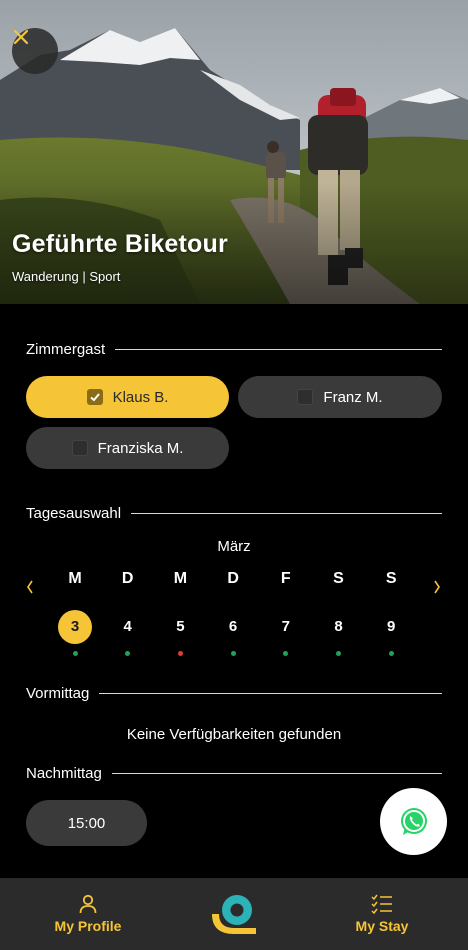 The width and height of the screenshot is (468, 950). I want to click on no-availability-message: Keine Verfügbarkeiten gefunden, so click(234, 734).